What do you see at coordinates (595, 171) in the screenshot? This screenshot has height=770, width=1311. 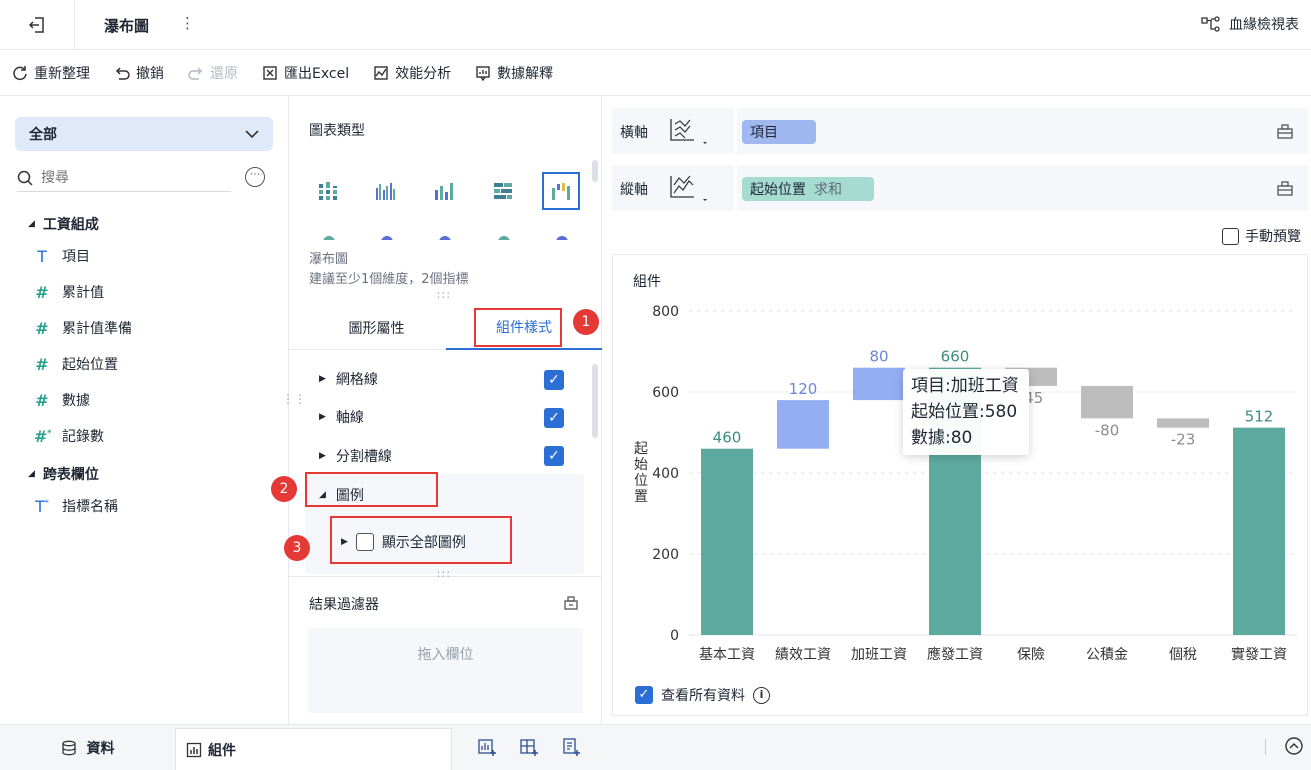 I see `chart-type-scrollbar` at bounding box center [595, 171].